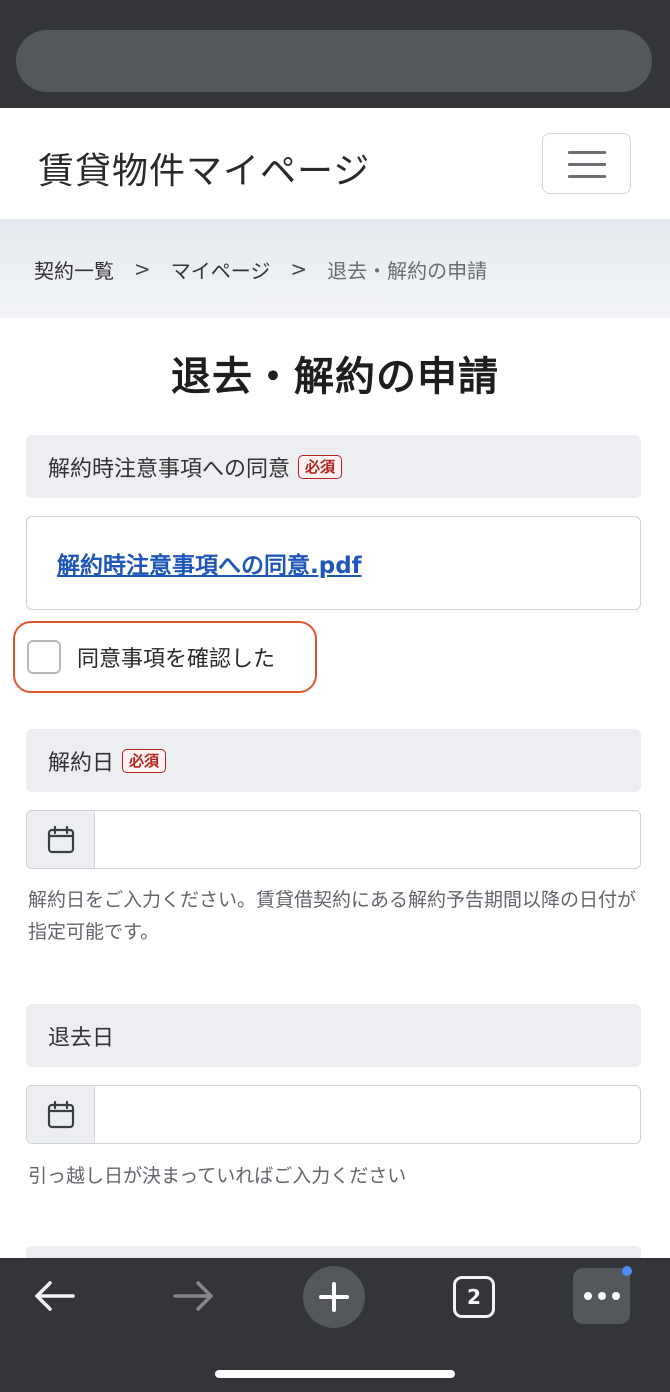 The height and width of the screenshot is (1392, 670). What do you see at coordinates (474, 1297) in the screenshot?
I see `tab-switcher-button: 2` at bounding box center [474, 1297].